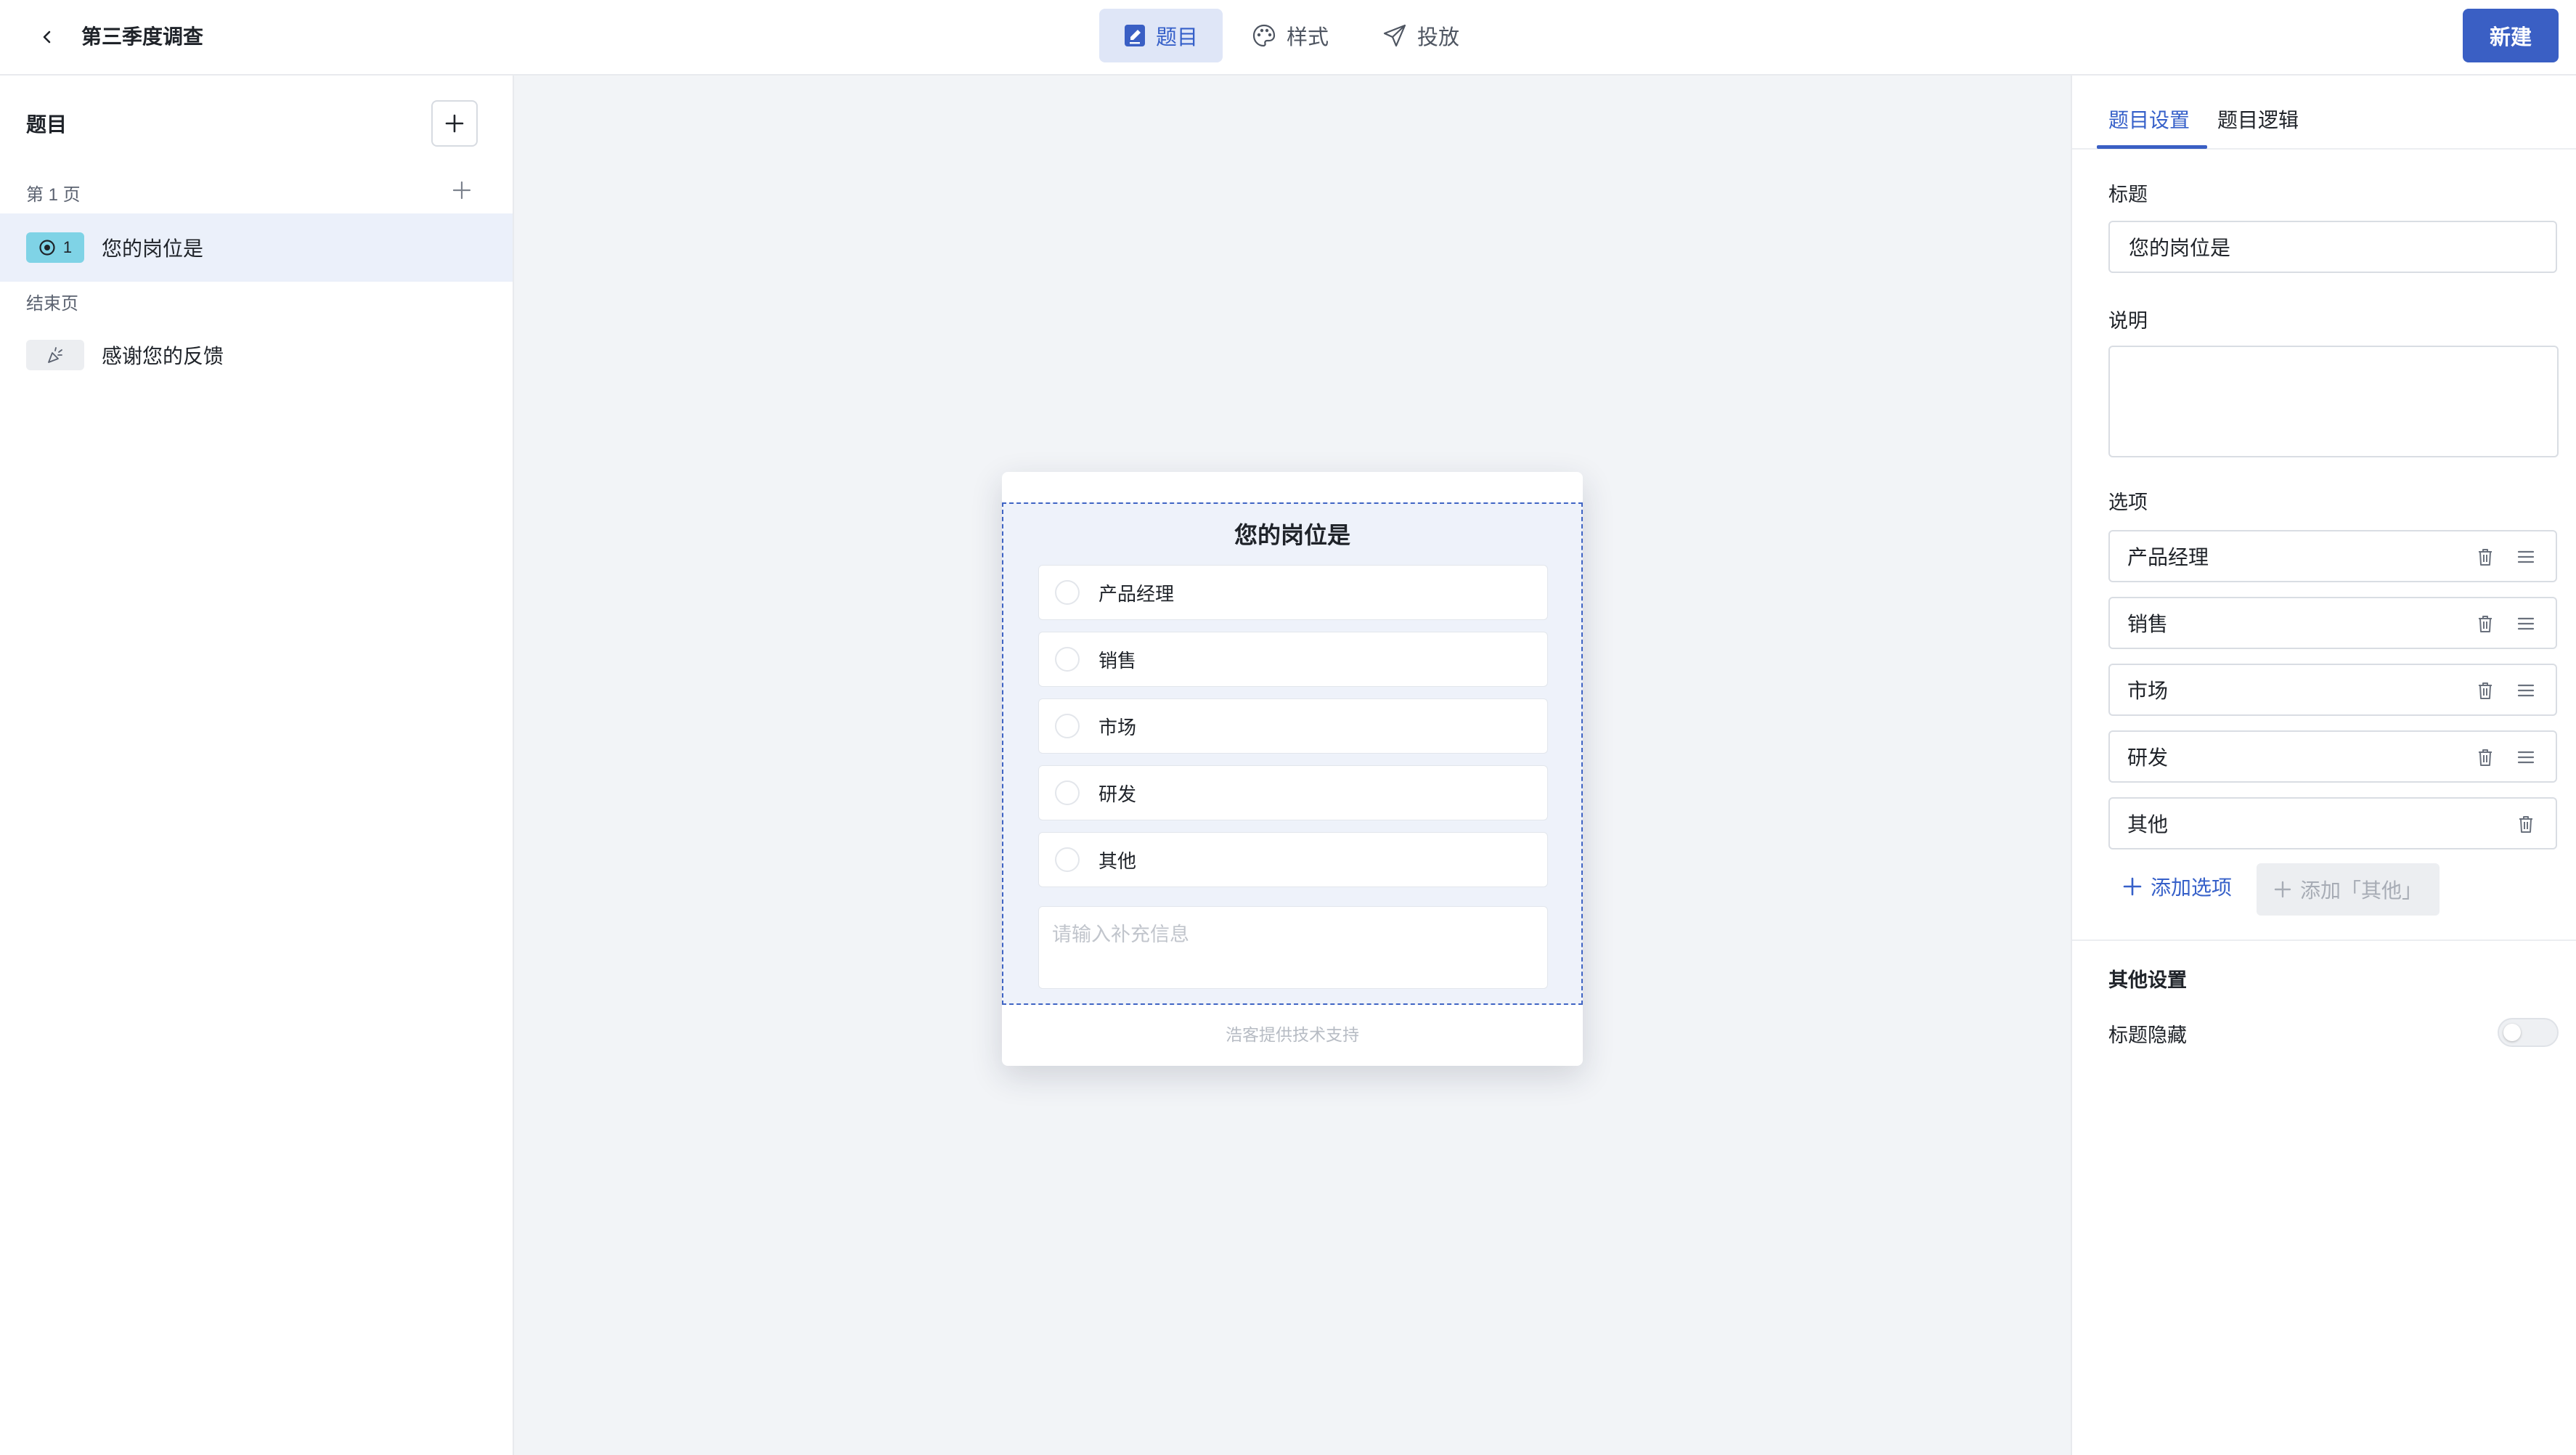  Describe the element at coordinates (2333, 401) in the screenshot. I see `description-input` at that location.